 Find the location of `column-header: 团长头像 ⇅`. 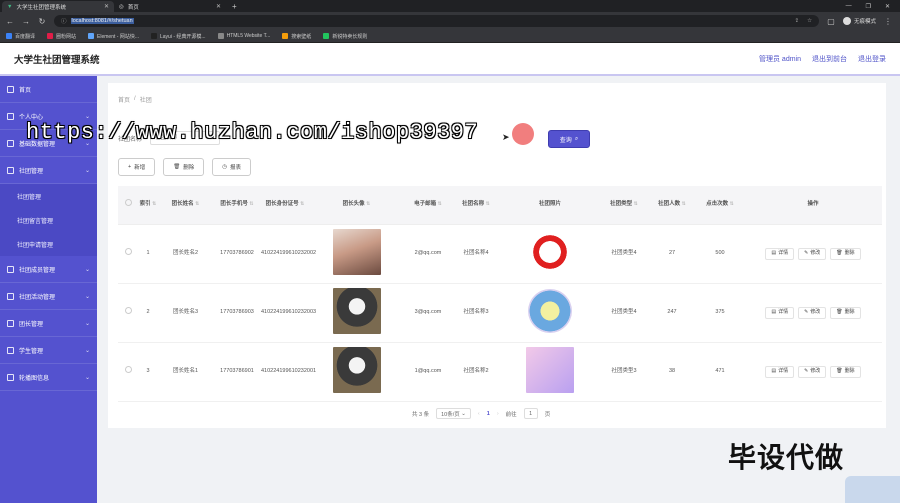

column-header: 团长头像 ⇅ is located at coordinates (356, 205).